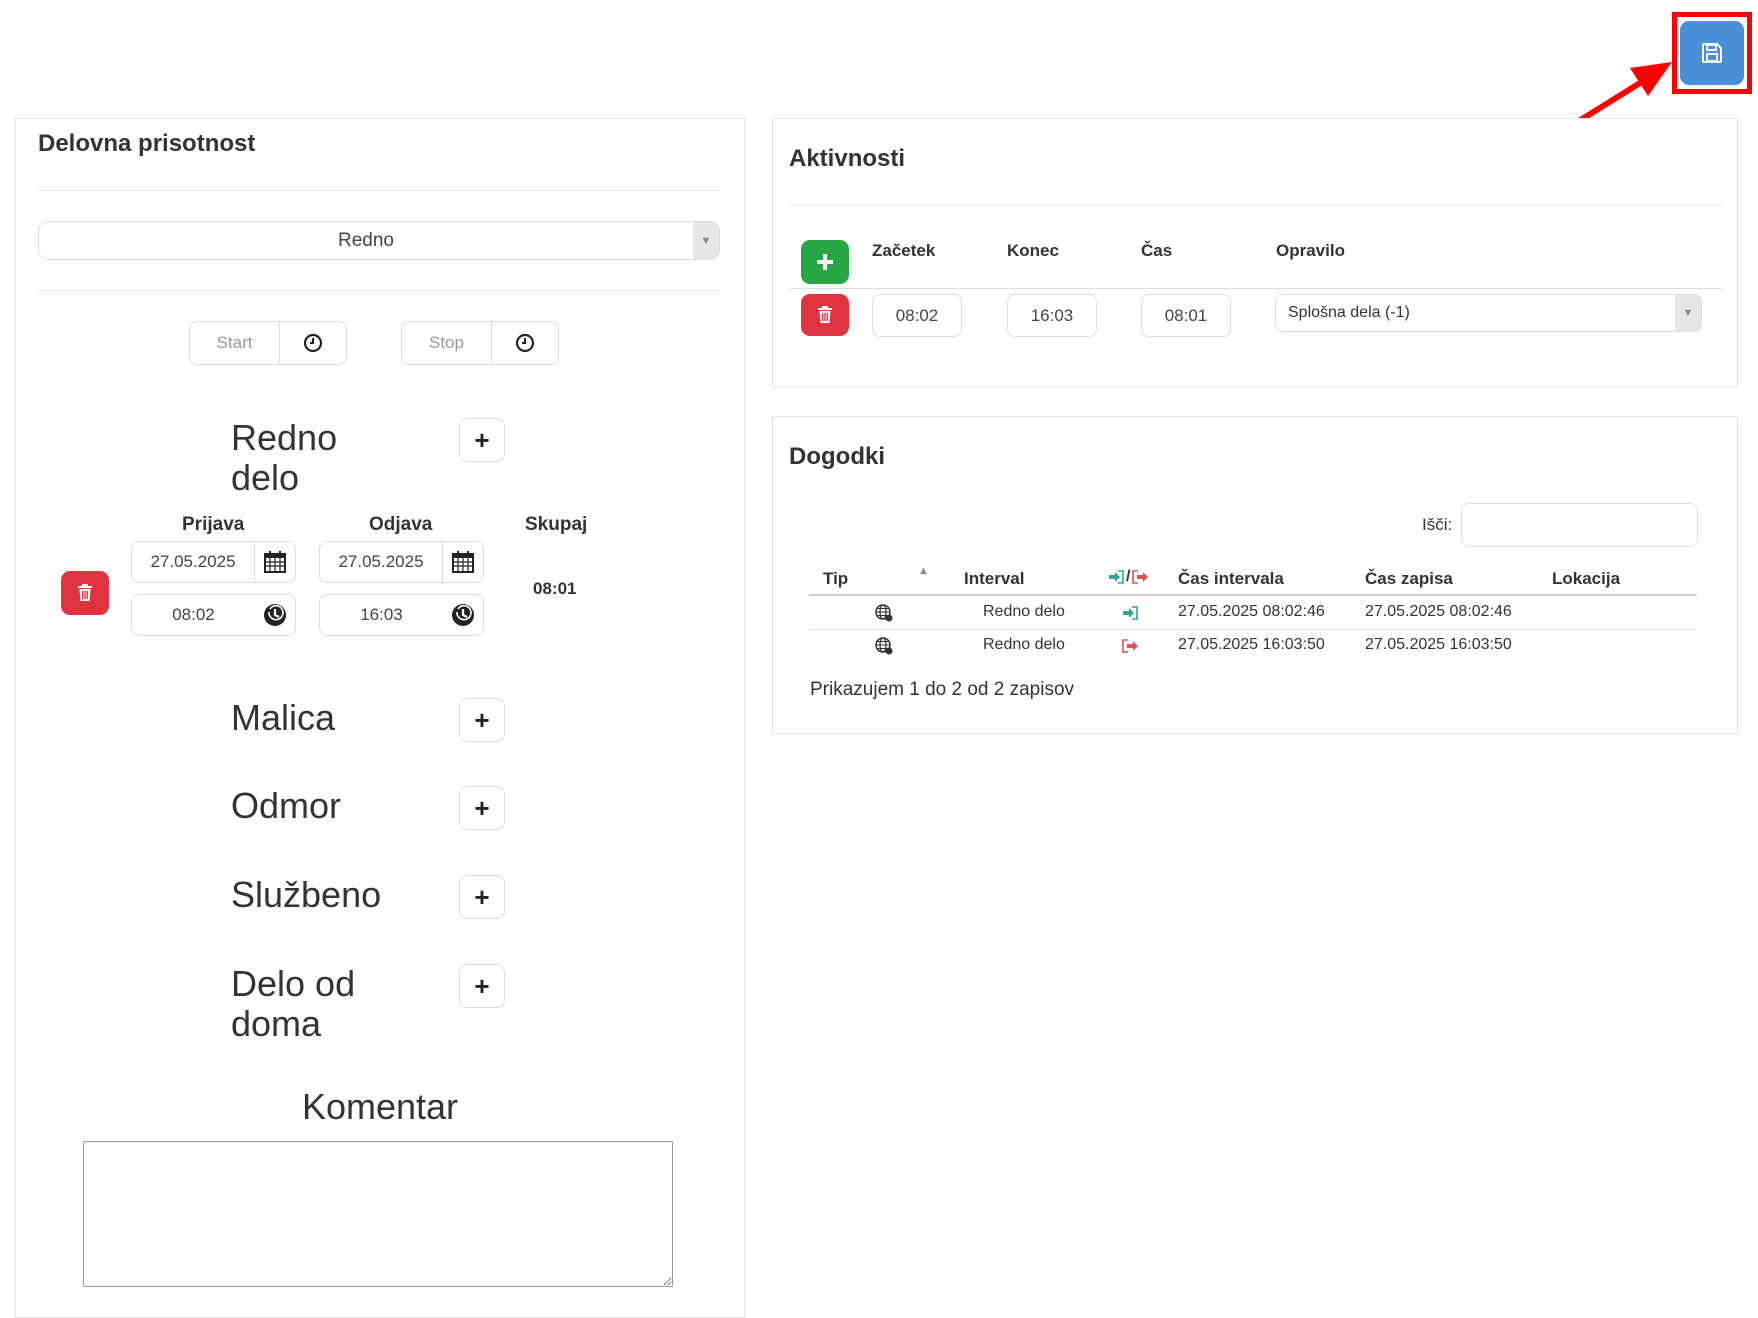 The height and width of the screenshot is (1318, 1758). Describe the element at coordinates (193, 615) in the screenshot. I see `prijava-time-input: 08:02` at that location.